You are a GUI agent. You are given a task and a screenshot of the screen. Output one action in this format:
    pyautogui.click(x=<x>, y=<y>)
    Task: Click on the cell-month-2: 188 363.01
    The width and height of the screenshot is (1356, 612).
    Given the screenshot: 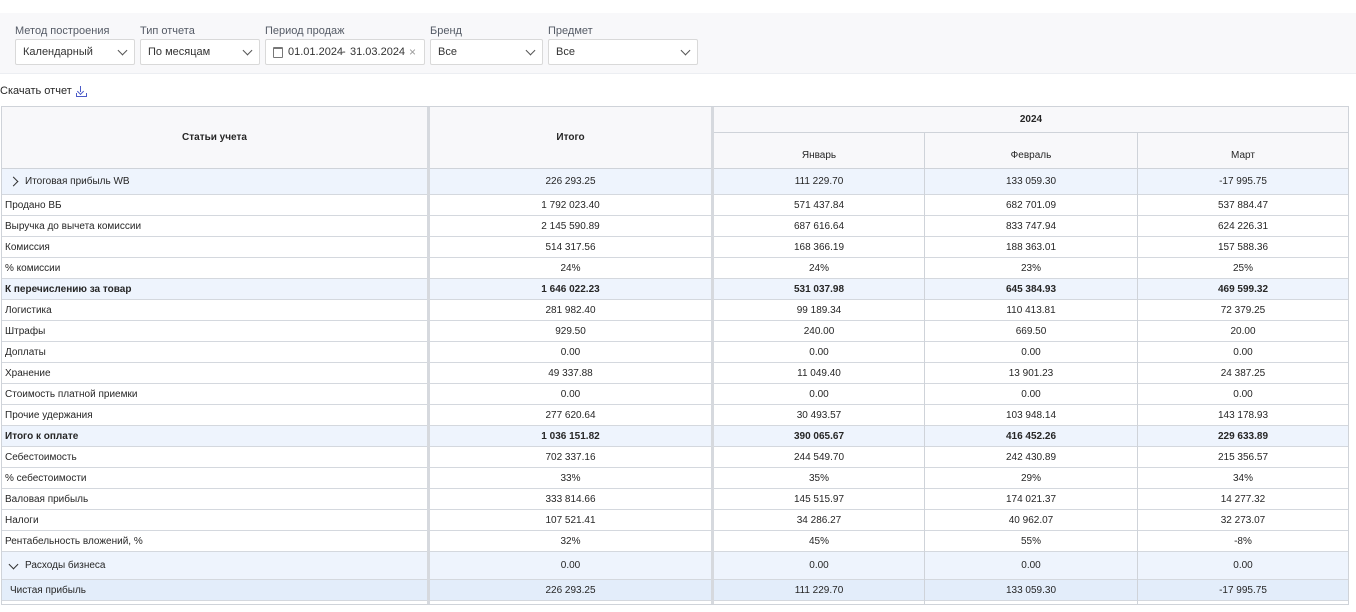 What is the action you would take?
    pyautogui.click(x=1031, y=247)
    